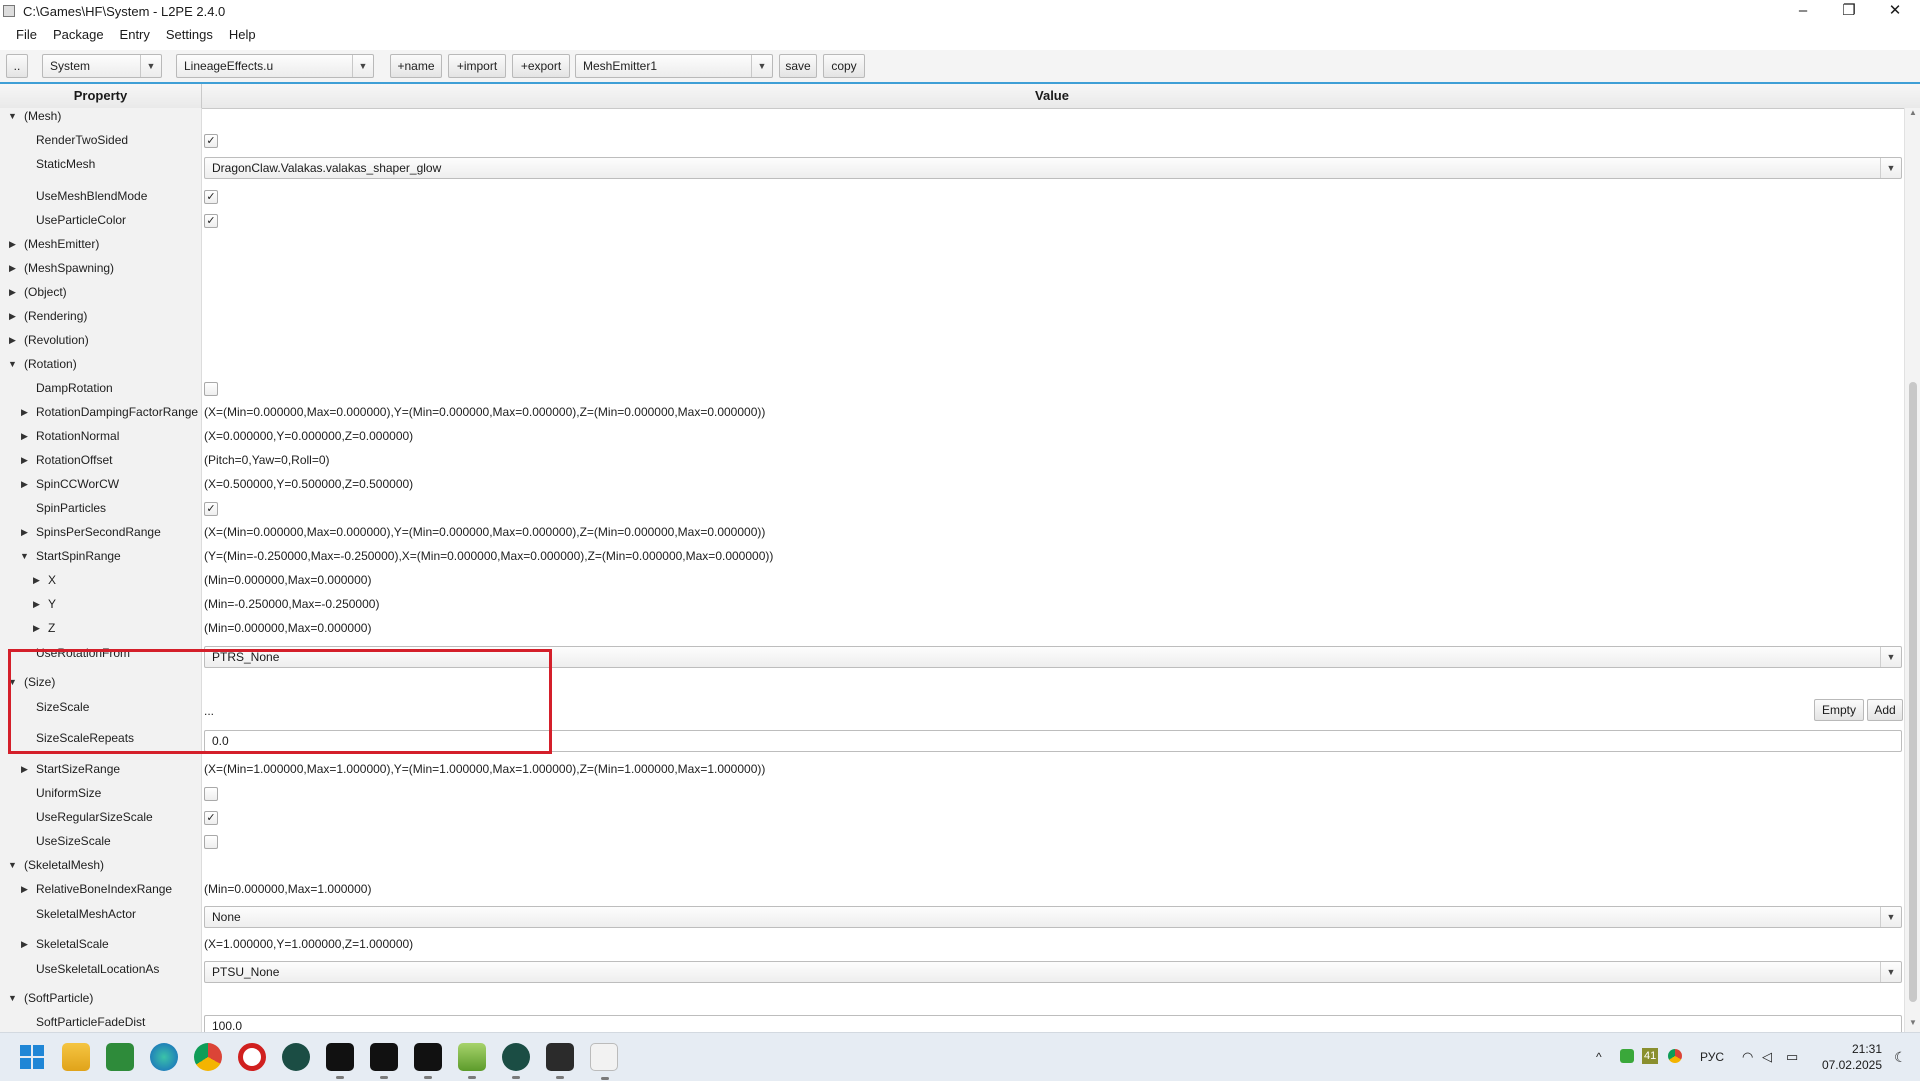 The width and height of the screenshot is (1920, 1081). I want to click on terminal-dark-1-icon, so click(340, 1061).